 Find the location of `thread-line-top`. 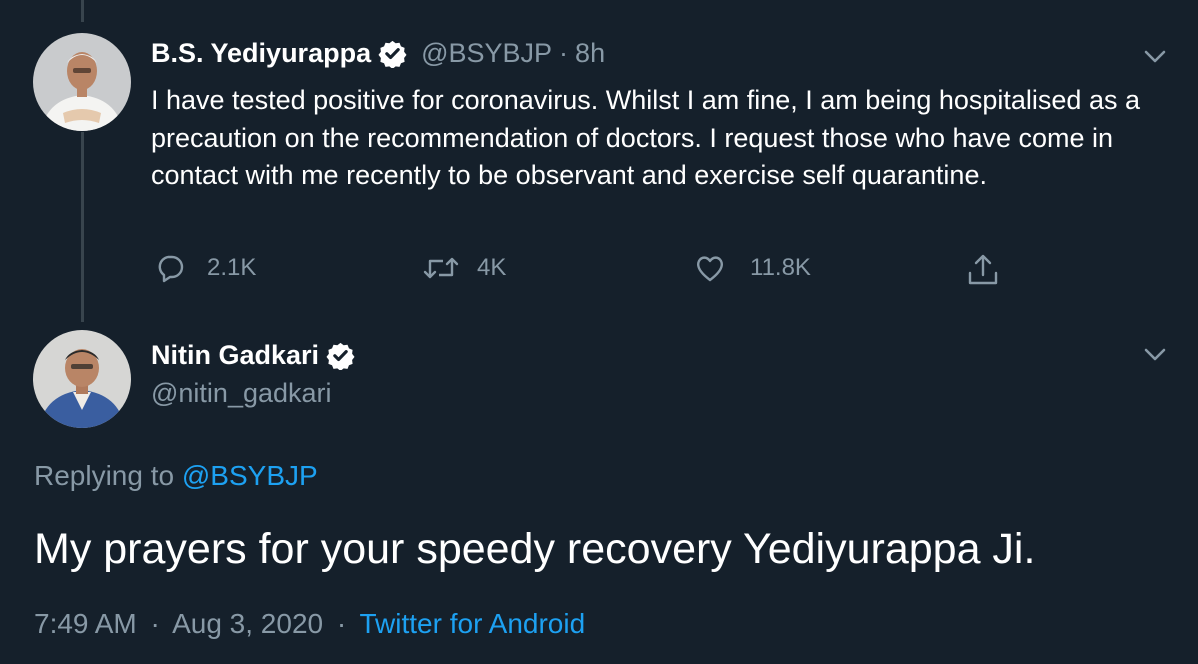

thread-line-top is located at coordinates (82, 11).